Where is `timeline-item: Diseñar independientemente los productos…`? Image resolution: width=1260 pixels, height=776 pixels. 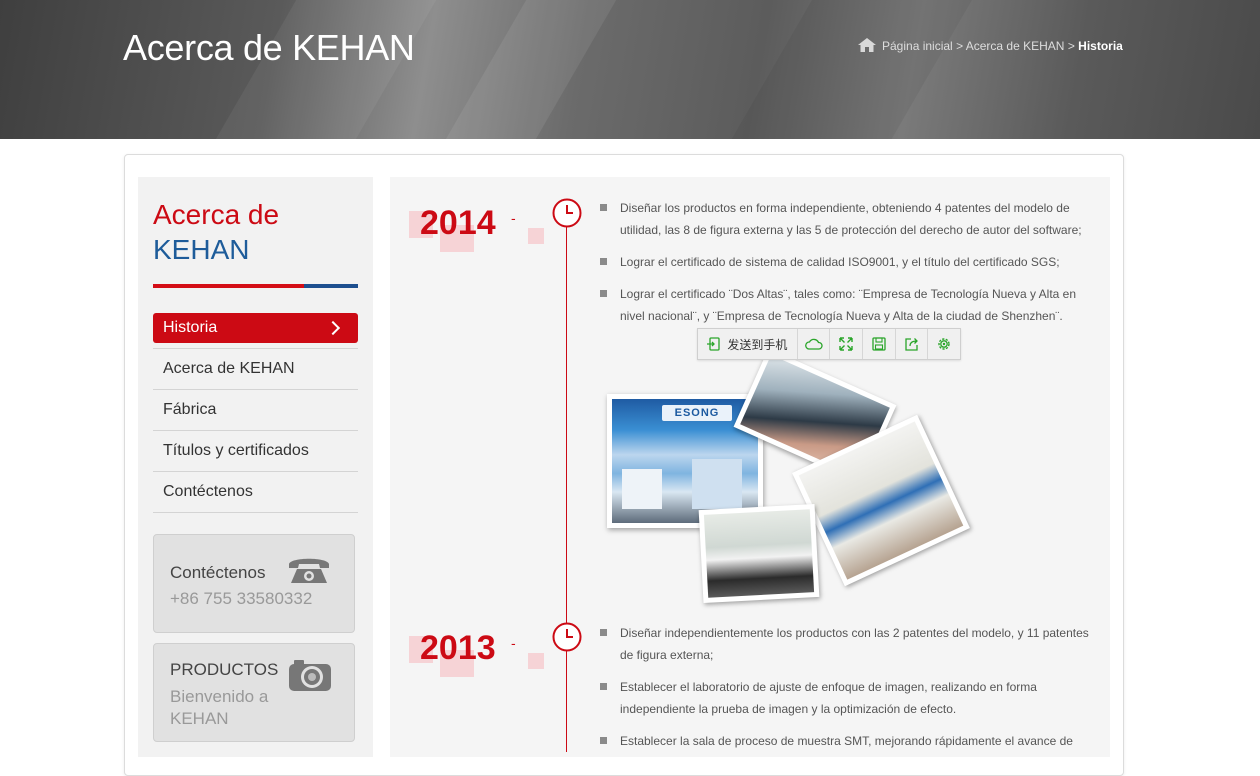
timeline-item: Diseñar independientemente los productos… is located at coordinates (845, 644).